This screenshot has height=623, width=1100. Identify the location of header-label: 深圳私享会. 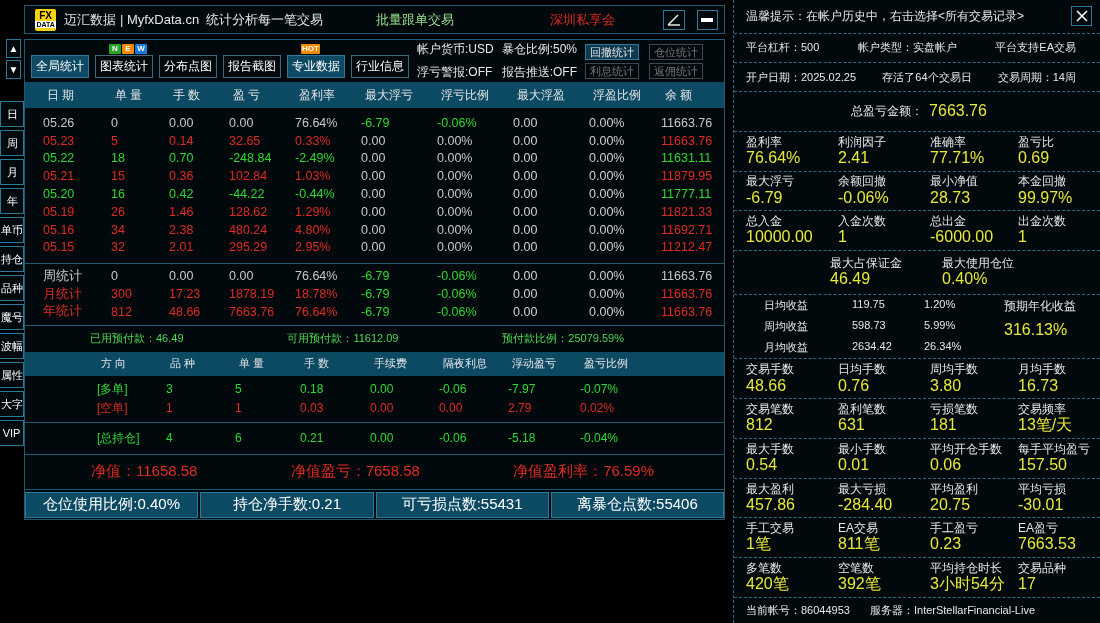
(582, 19).